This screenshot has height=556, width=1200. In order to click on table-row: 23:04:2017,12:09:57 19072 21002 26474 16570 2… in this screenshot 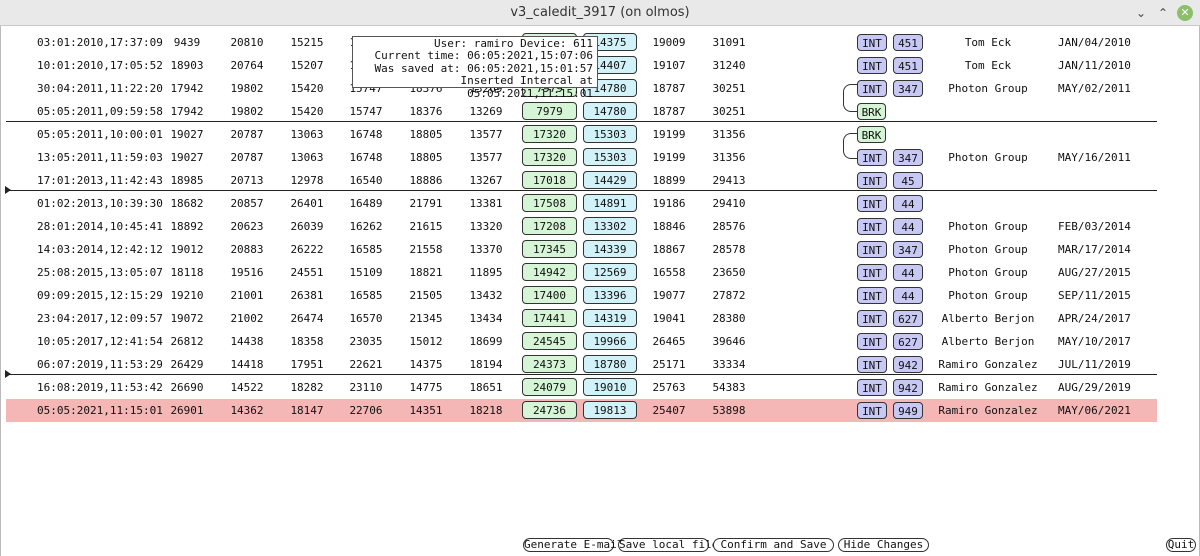, I will do `click(581, 318)`.